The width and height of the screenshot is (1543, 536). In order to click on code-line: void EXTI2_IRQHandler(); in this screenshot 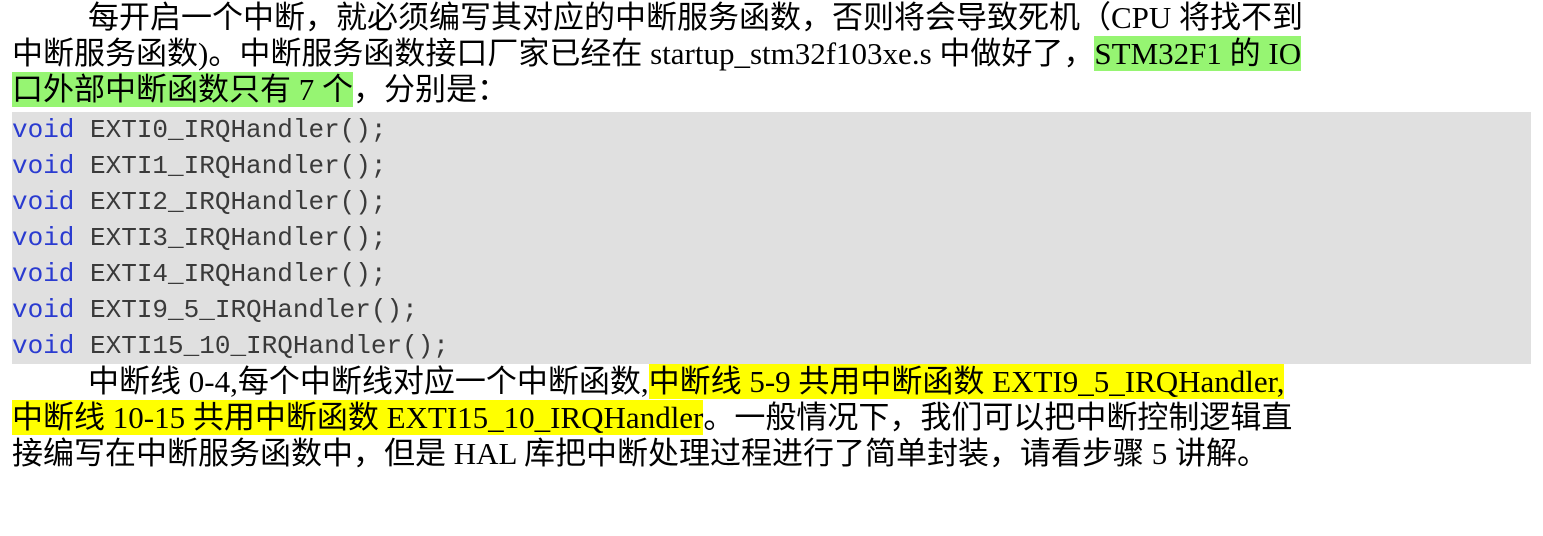, I will do `click(771, 202)`.